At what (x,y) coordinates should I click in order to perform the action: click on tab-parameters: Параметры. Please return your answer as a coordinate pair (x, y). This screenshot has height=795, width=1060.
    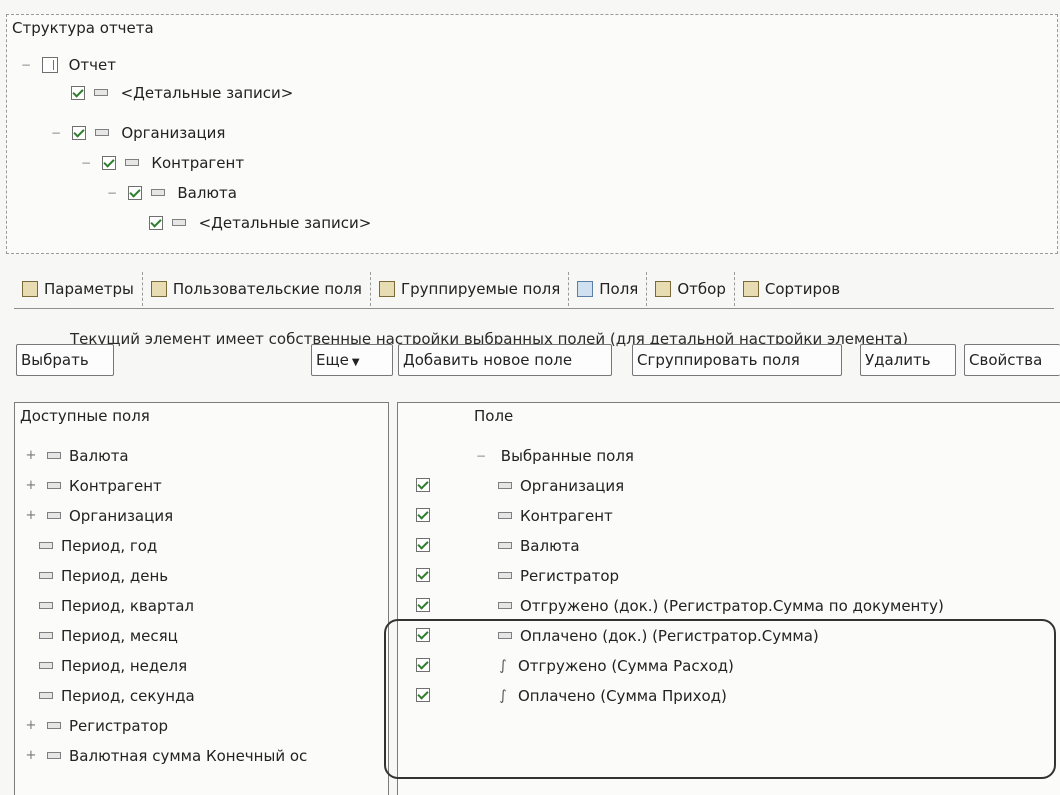
    Looking at the image, I should click on (78, 289).